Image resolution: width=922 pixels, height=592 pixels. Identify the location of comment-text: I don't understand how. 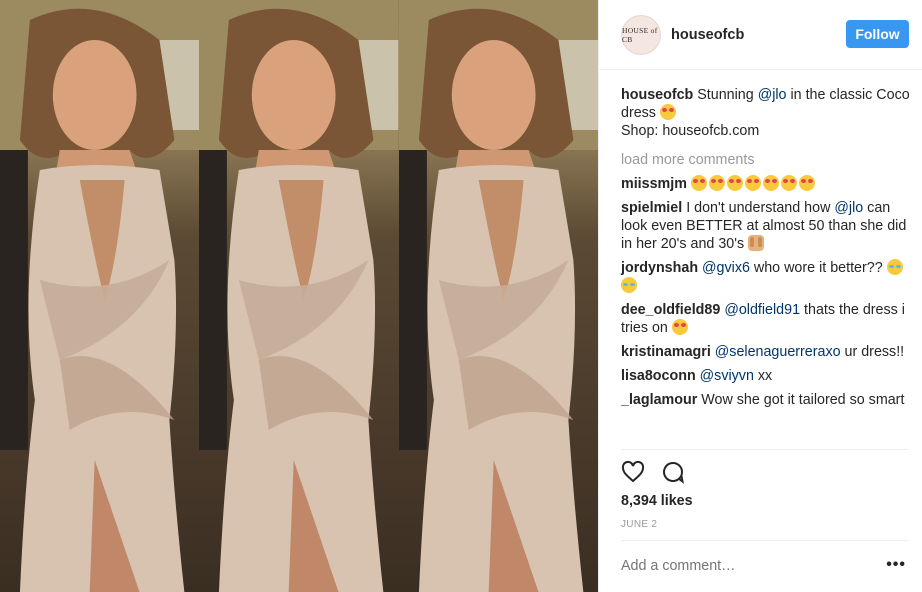
(760, 208).